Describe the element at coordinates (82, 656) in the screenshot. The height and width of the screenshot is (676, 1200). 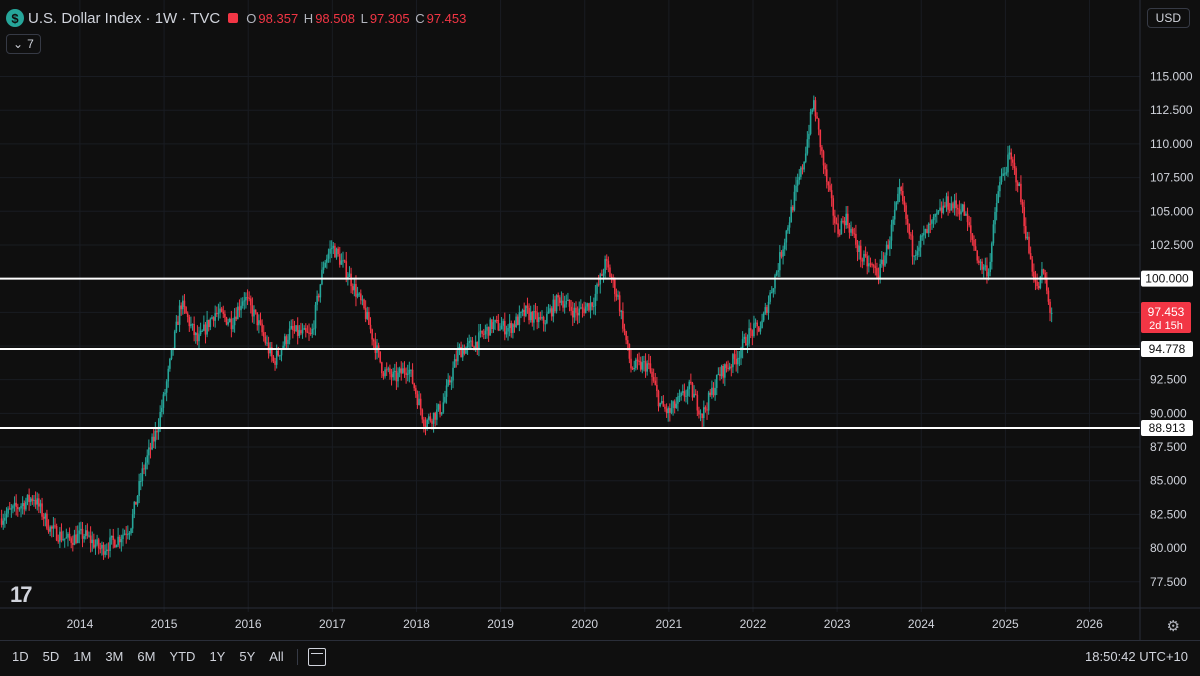
I see `range-button-1m: 1M` at that location.